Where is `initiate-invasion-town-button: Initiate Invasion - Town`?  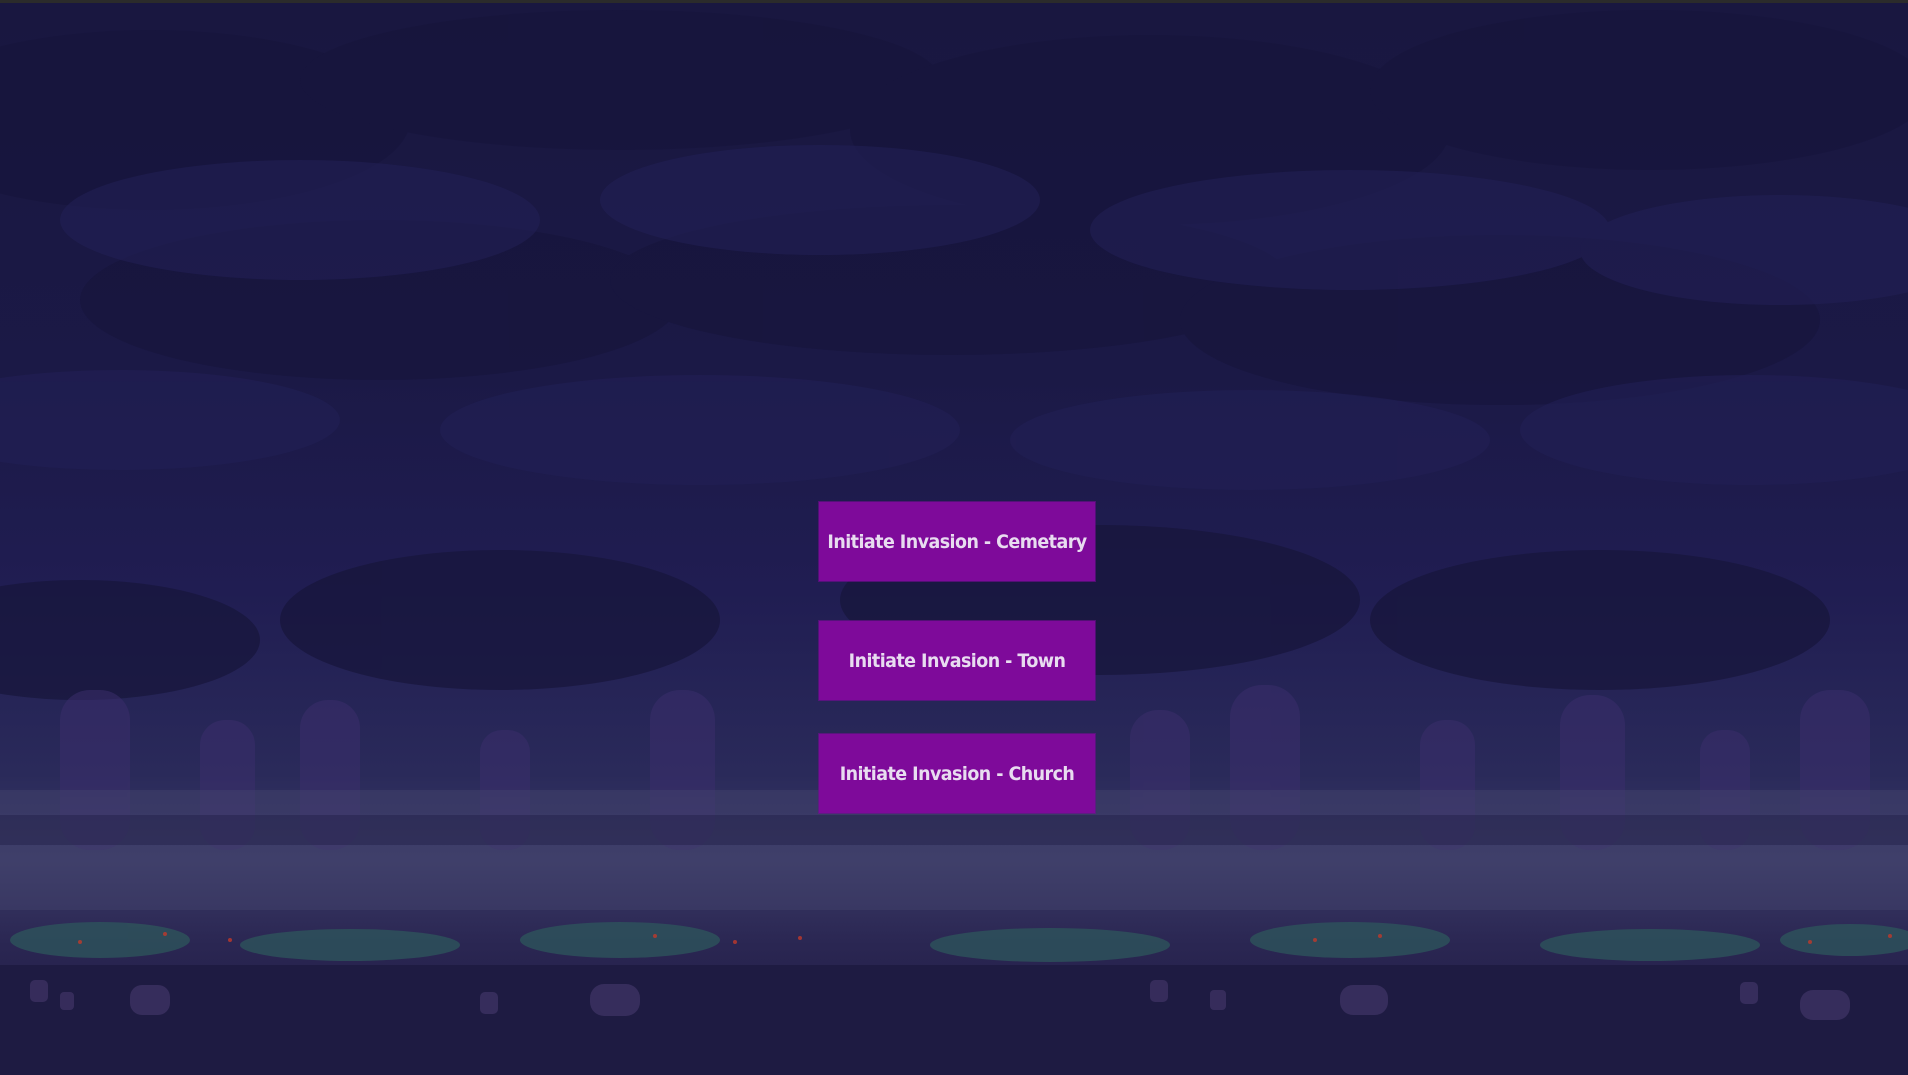 initiate-invasion-town-button: Initiate Invasion - Town is located at coordinates (957, 660).